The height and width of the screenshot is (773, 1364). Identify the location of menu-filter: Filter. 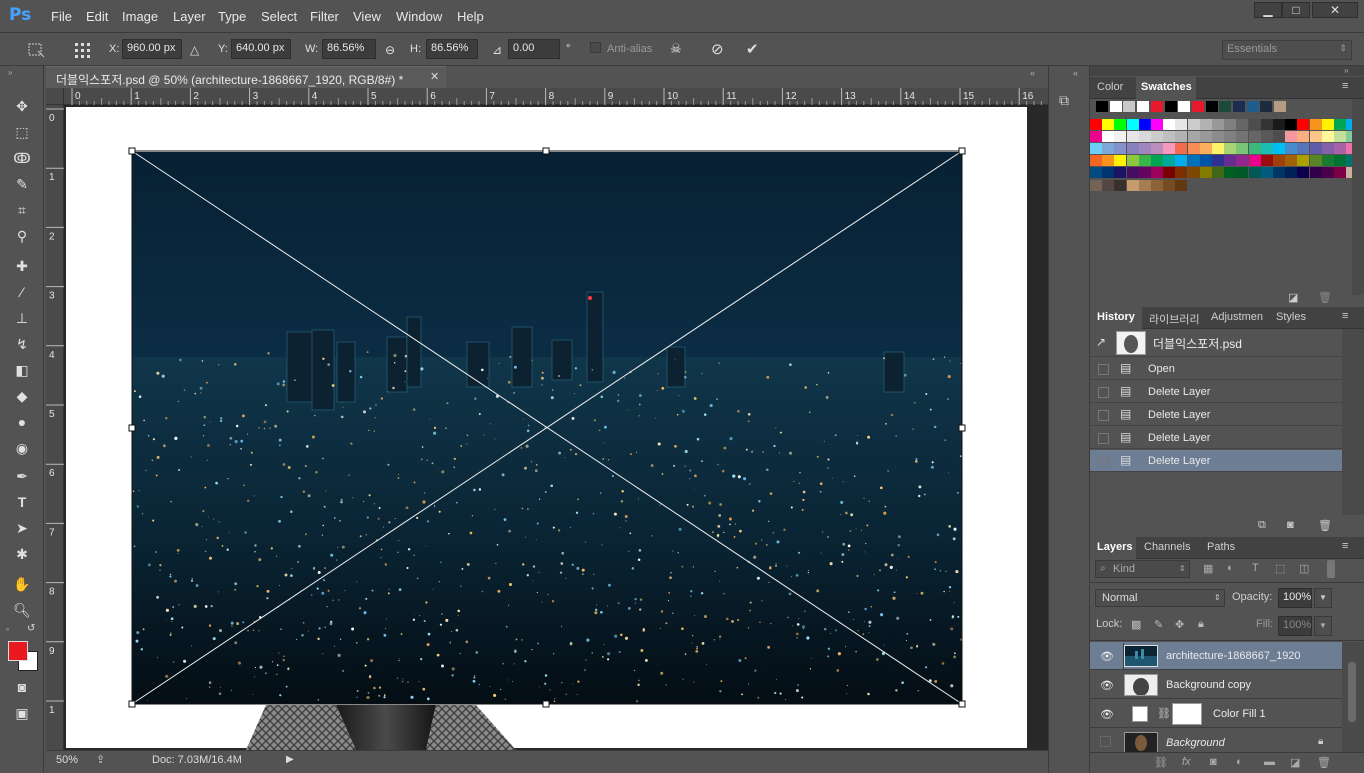
(324, 16).